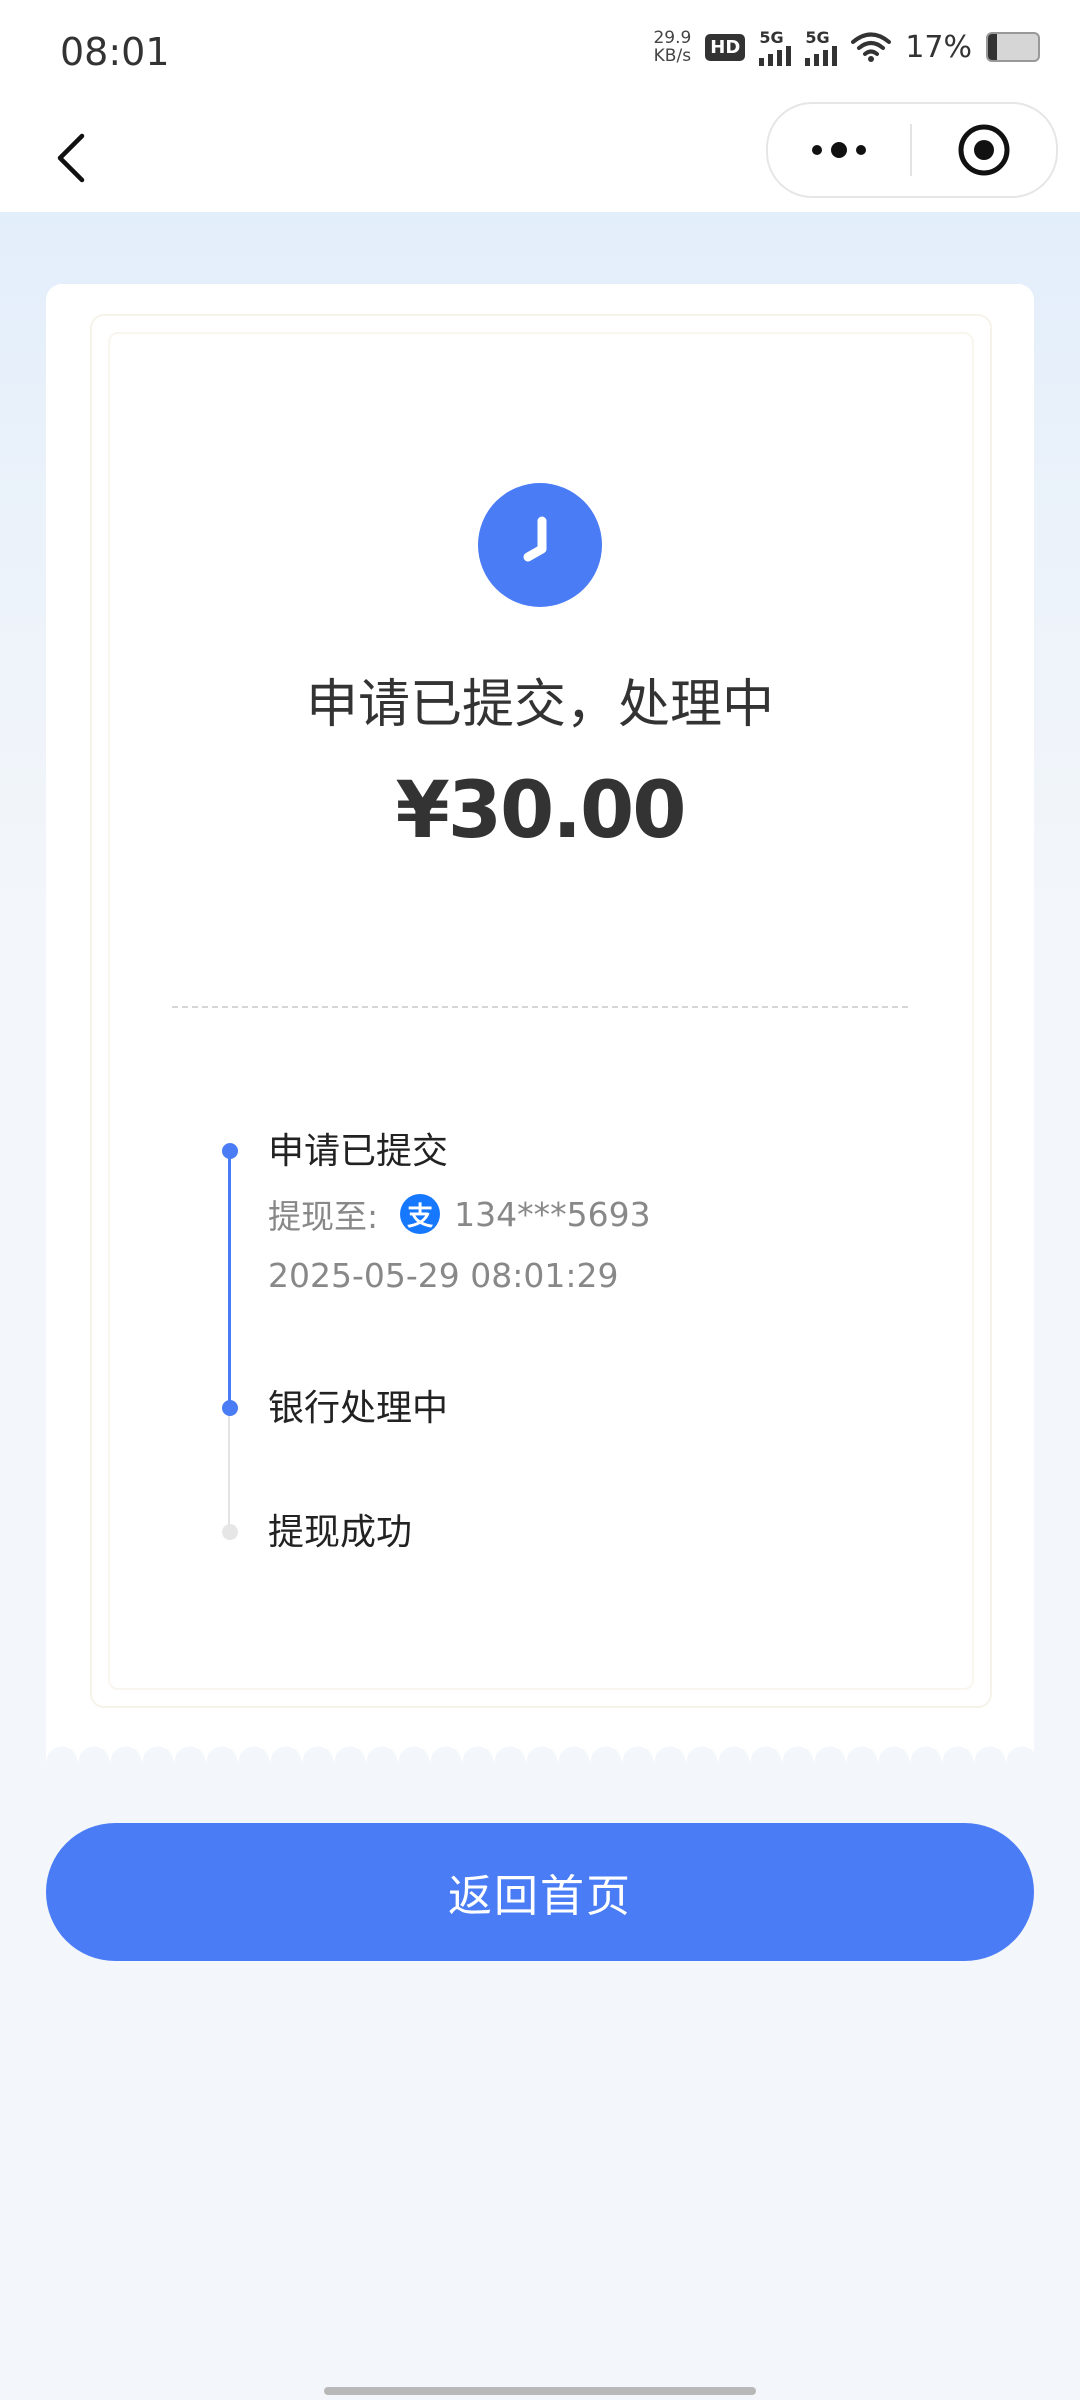 Image resolution: width=1080 pixels, height=2400 pixels. What do you see at coordinates (540, 1749) in the screenshot?
I see `receipt-scalloped-edge` at bounding box center [540, 1749].